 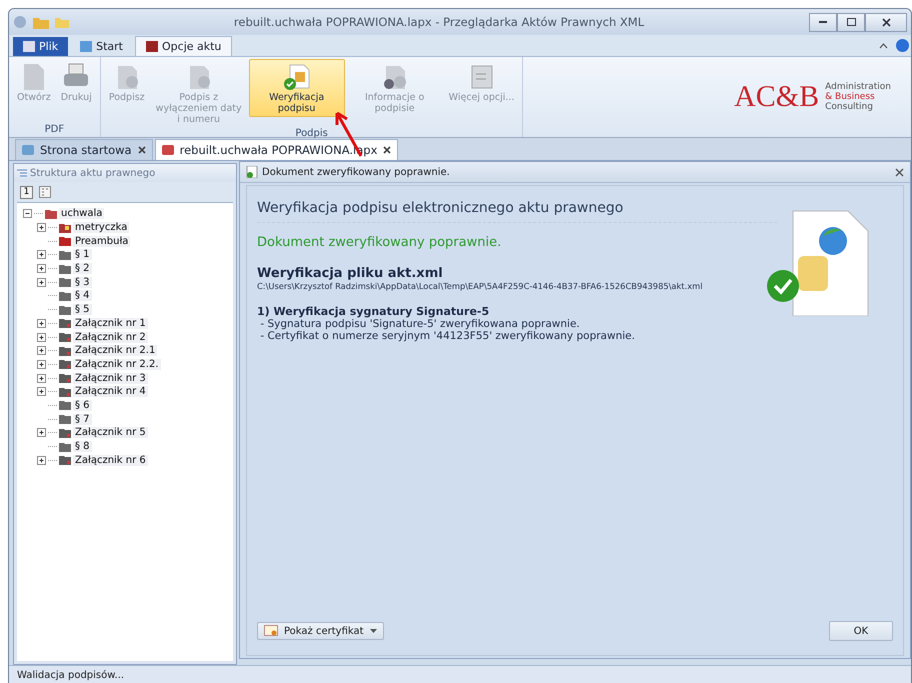 What do you see at coordinates (356, 172) in the screenshot?
I see `dialog-title: Dokument zweryfikowany poprawnie.` at bounding box center [356, 172].